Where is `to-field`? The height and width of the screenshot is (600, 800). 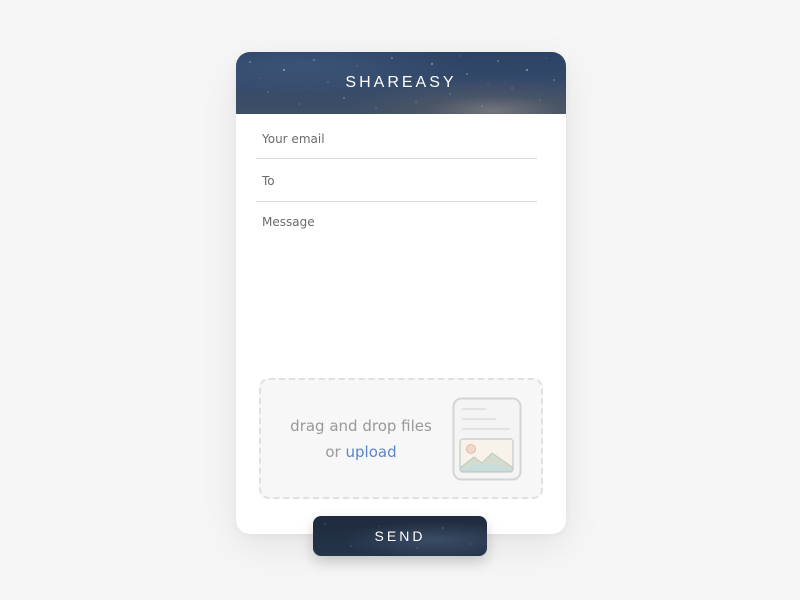
to-field is located at coordinates (399, 186).